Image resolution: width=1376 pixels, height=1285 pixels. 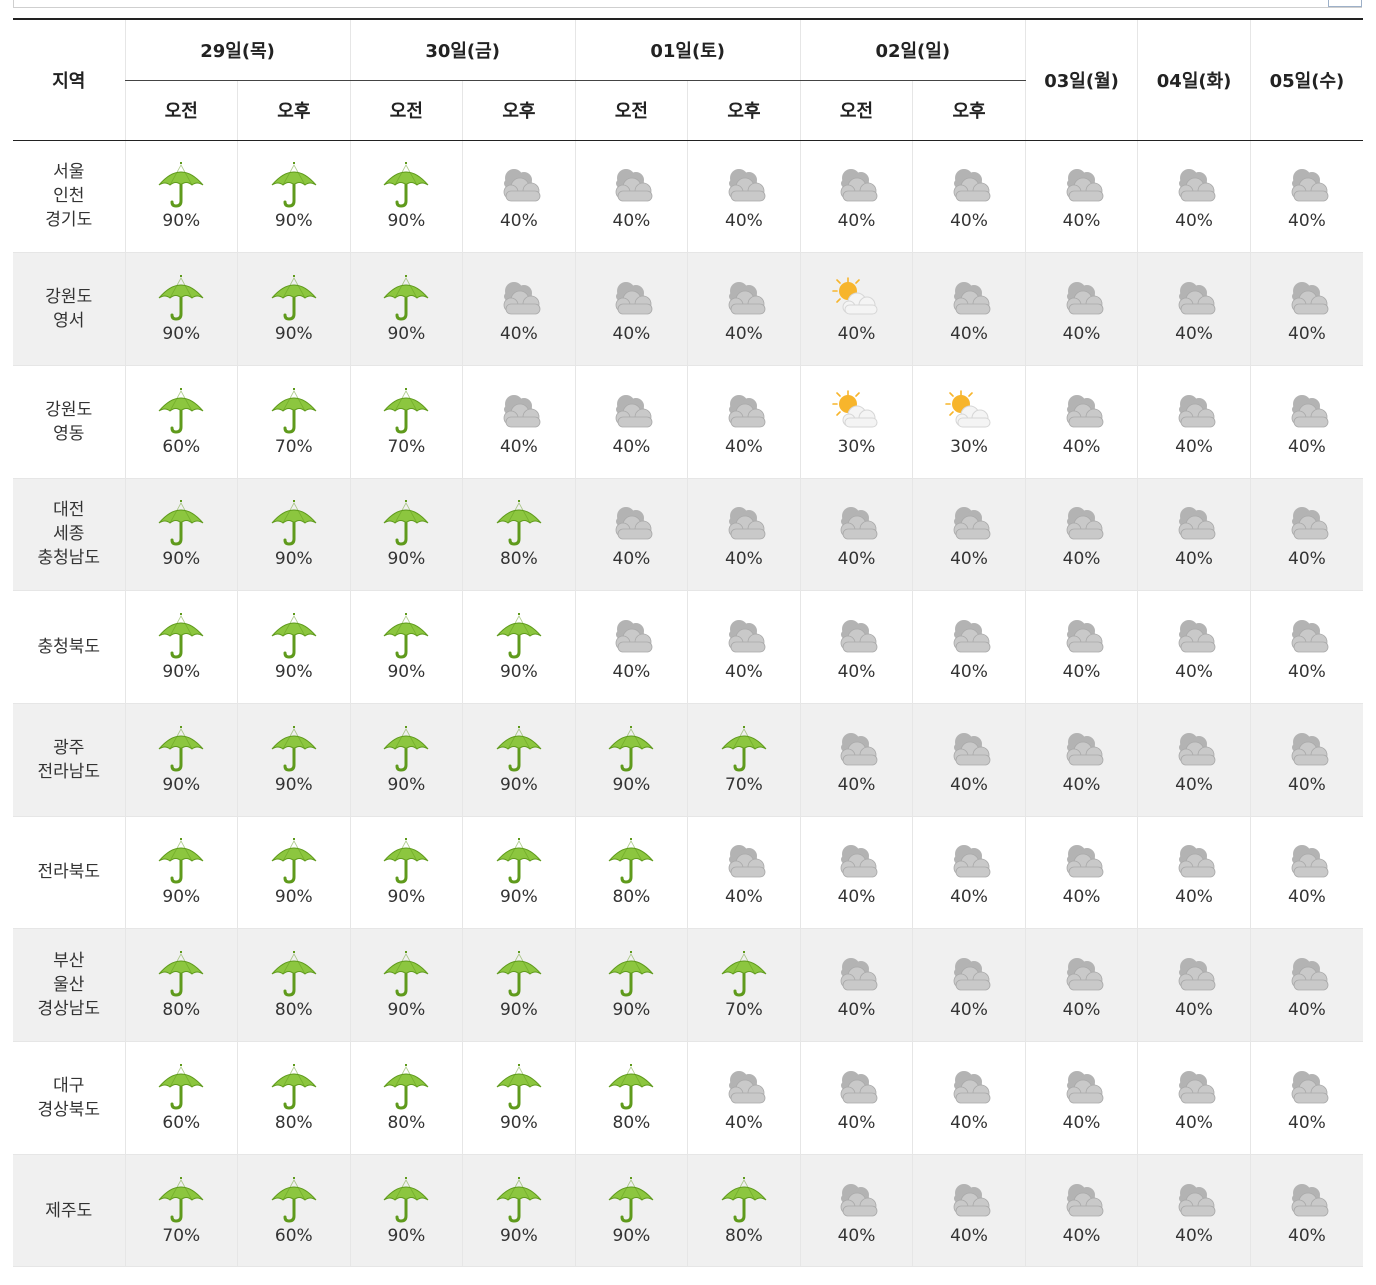 I want to click on region-name-line: 전라북도, so click(x=69, y=872).